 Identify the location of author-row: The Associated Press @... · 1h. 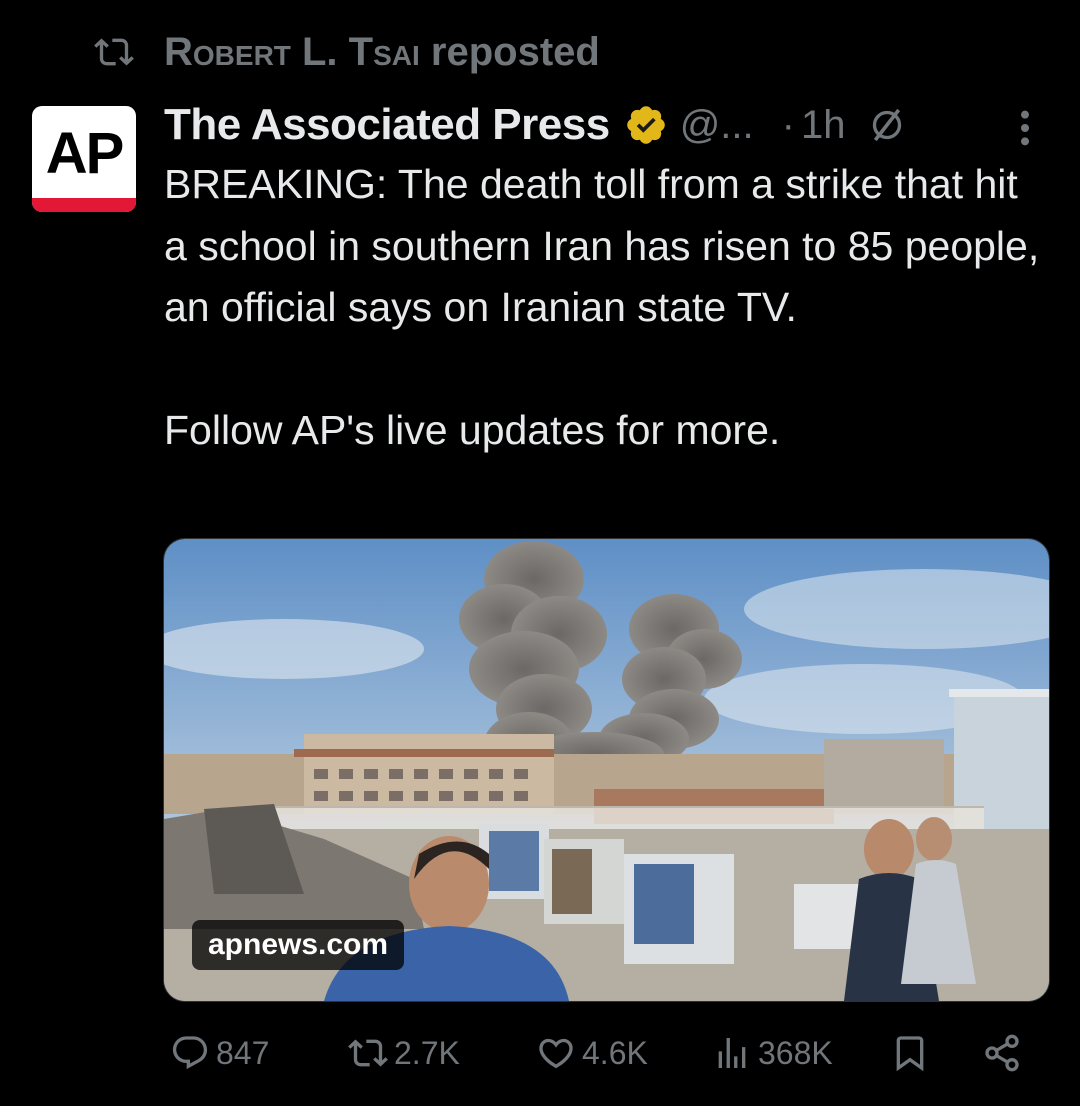
(535, 125).